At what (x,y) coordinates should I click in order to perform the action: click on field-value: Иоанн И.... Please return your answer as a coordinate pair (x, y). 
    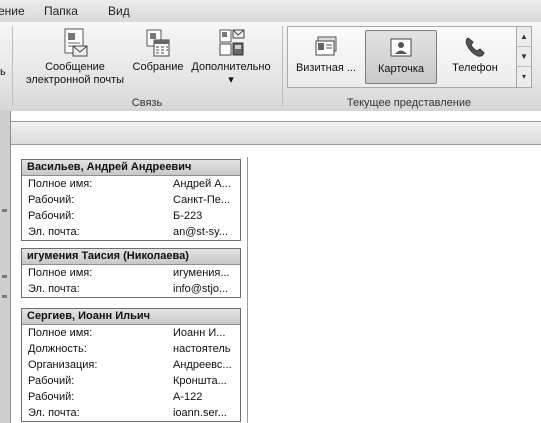
    Looking at the image, I should click on (199, 333).